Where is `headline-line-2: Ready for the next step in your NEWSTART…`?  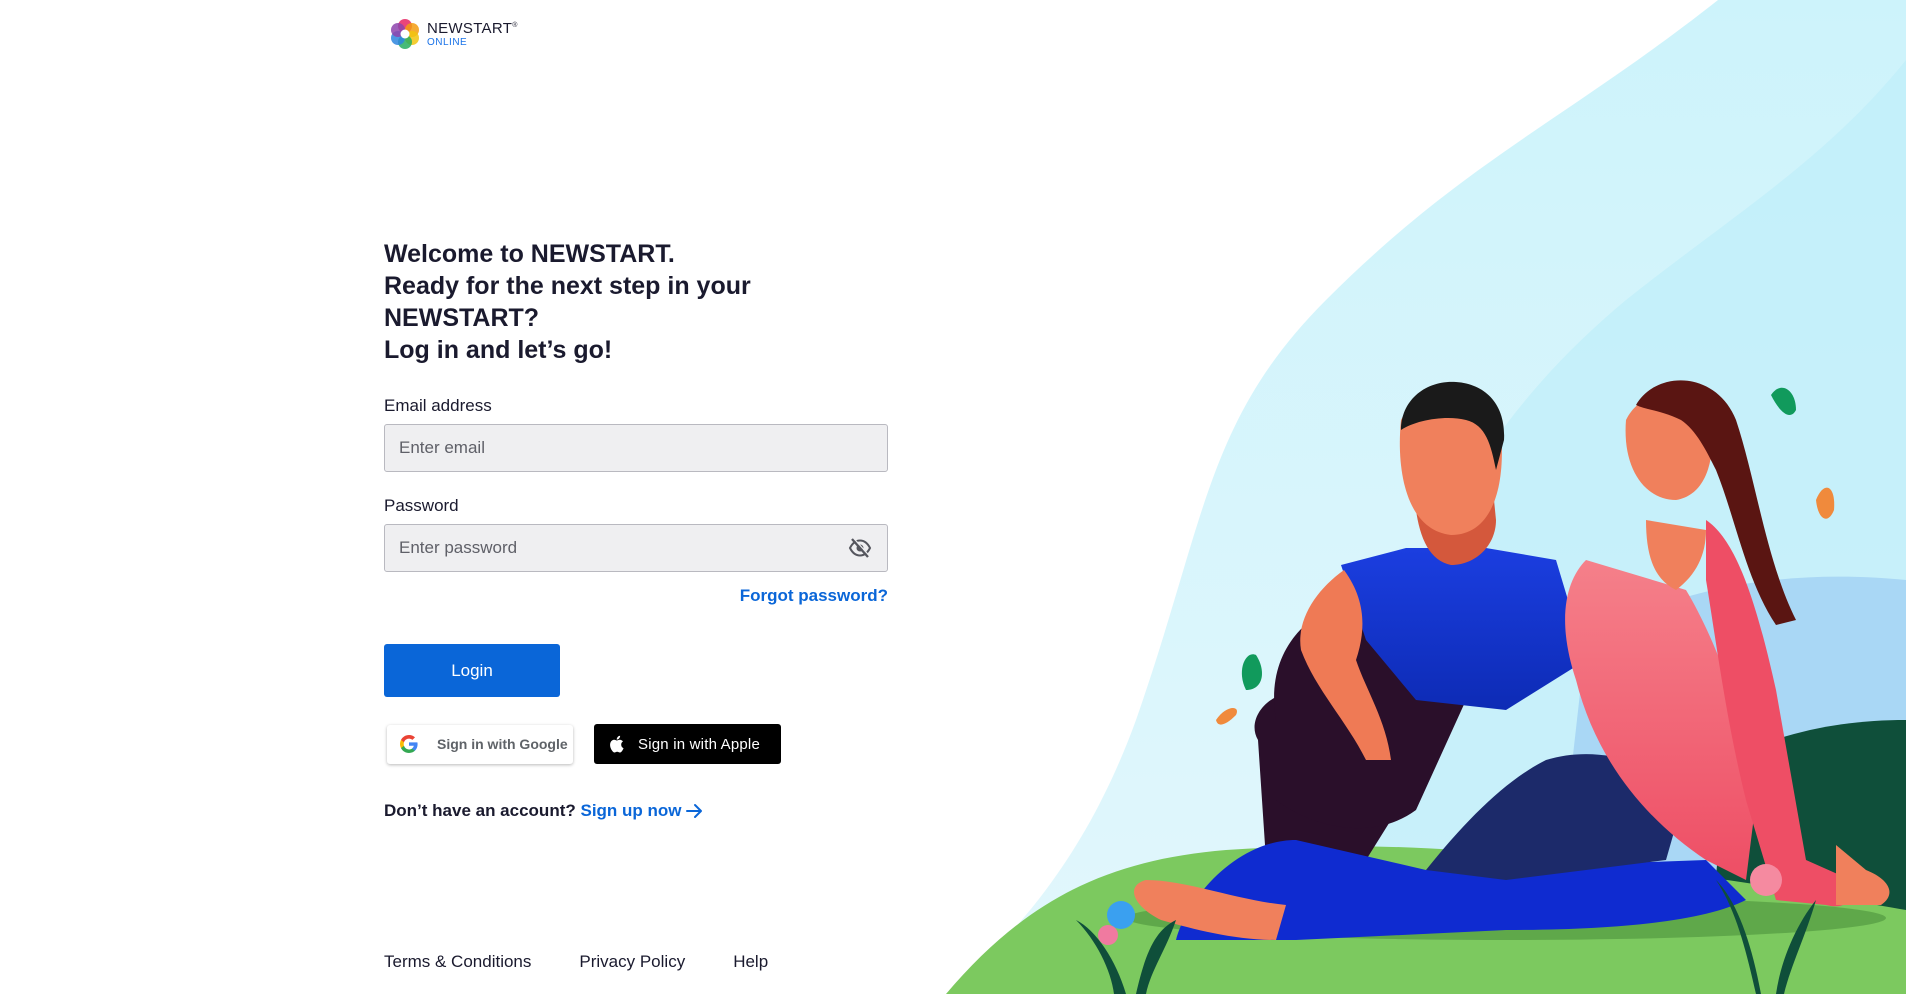
headline-line-2: Ready for the next step in your NEWSTART… is located at coordinates (567, 302).